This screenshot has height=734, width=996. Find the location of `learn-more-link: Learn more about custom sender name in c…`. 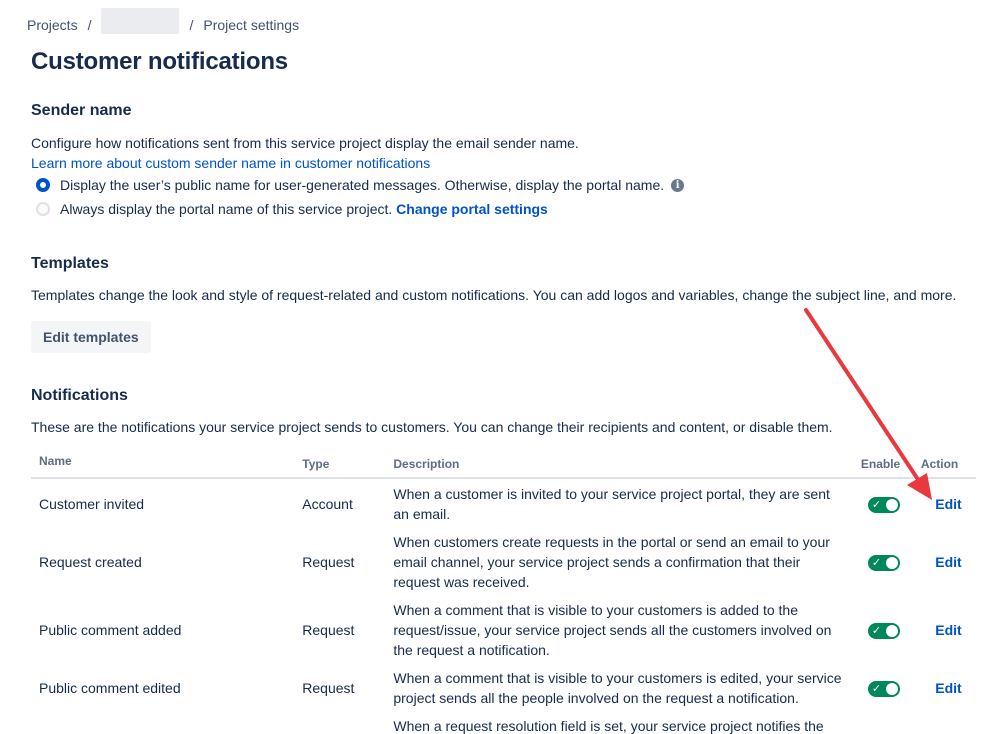

learn-more-link: Learn more about custom sender name in c… is located at coordinates (230, 163).